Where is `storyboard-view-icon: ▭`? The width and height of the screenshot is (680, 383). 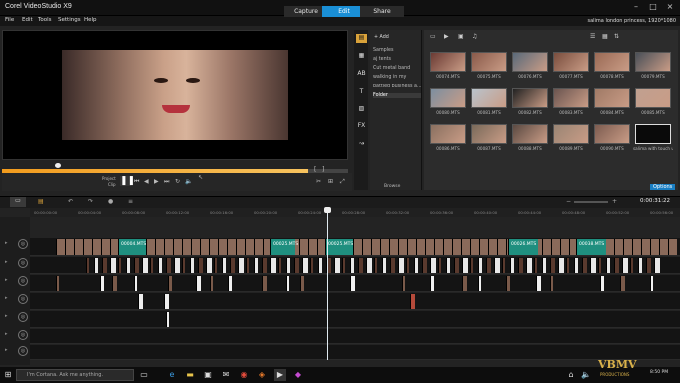
storyboard-view-icon: ▭ is located at coordinates (18, 202).